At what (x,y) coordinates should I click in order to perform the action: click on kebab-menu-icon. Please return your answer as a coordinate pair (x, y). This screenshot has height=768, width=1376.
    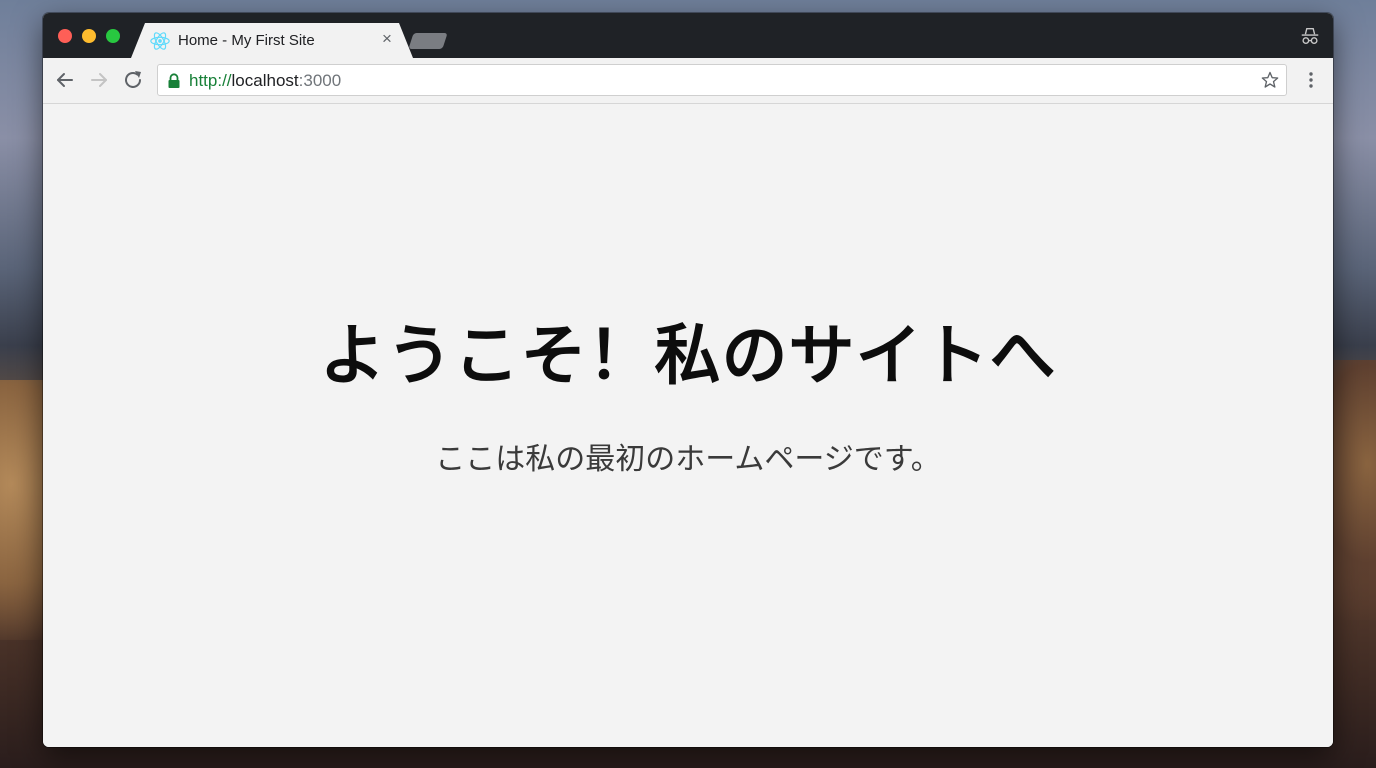
    Looking at the image, I should click on (1311, 80).